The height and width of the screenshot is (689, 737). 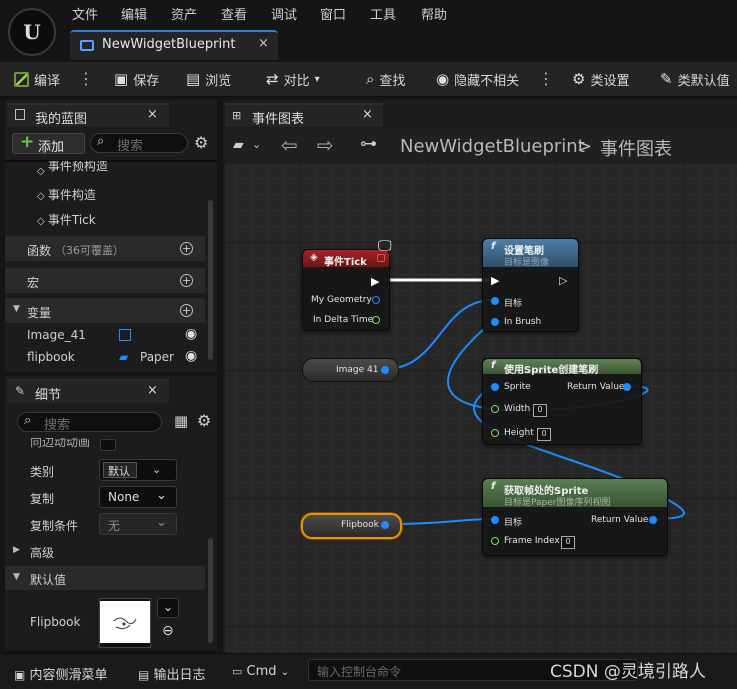 I want to click on menu-tools: 工具, so click(x=383, y=13).